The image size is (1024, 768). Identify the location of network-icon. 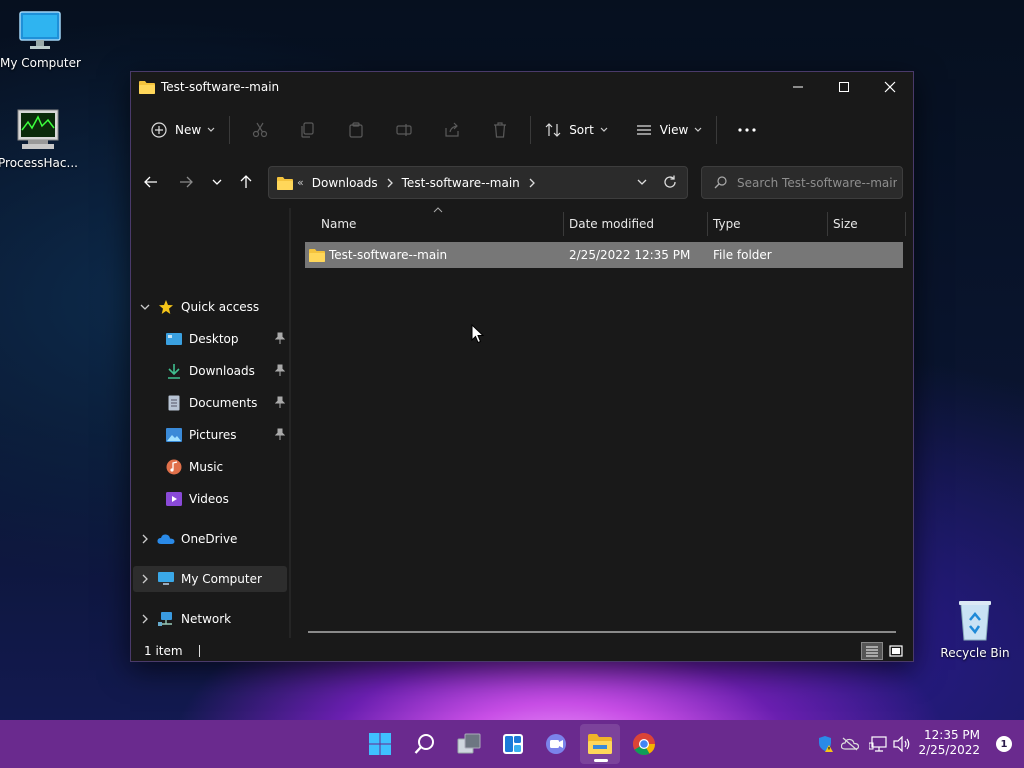
(166, 619).